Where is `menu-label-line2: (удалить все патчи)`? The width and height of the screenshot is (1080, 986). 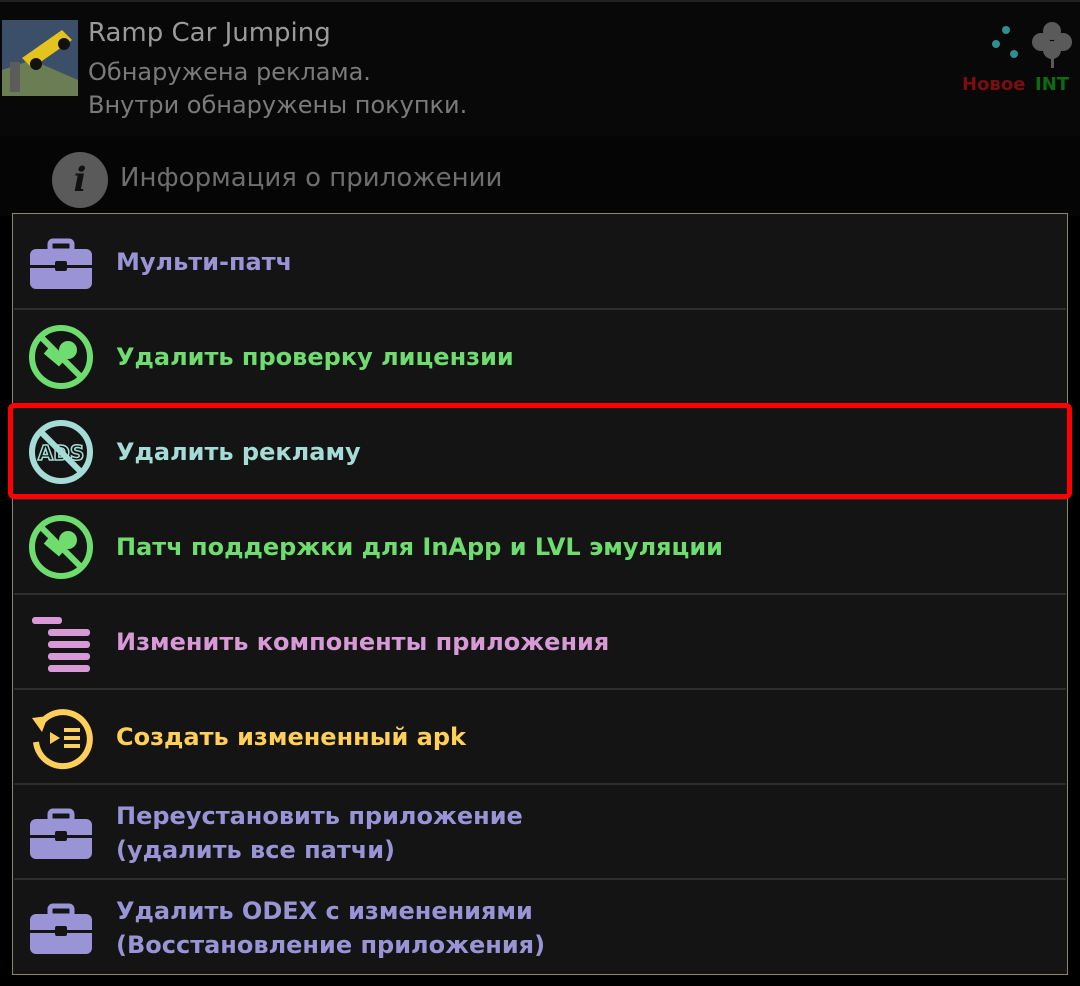
menu-label-line2: (удалить все патчи) is located at coordinates (256, 850).